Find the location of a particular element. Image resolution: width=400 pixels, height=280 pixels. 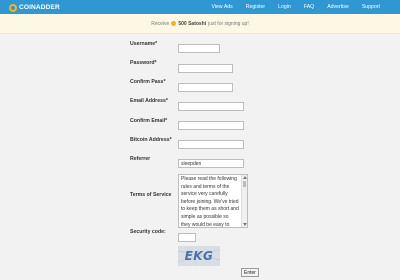

bitcoin-address-label: Bitcoin Address* is located at coordinates (151, 140).